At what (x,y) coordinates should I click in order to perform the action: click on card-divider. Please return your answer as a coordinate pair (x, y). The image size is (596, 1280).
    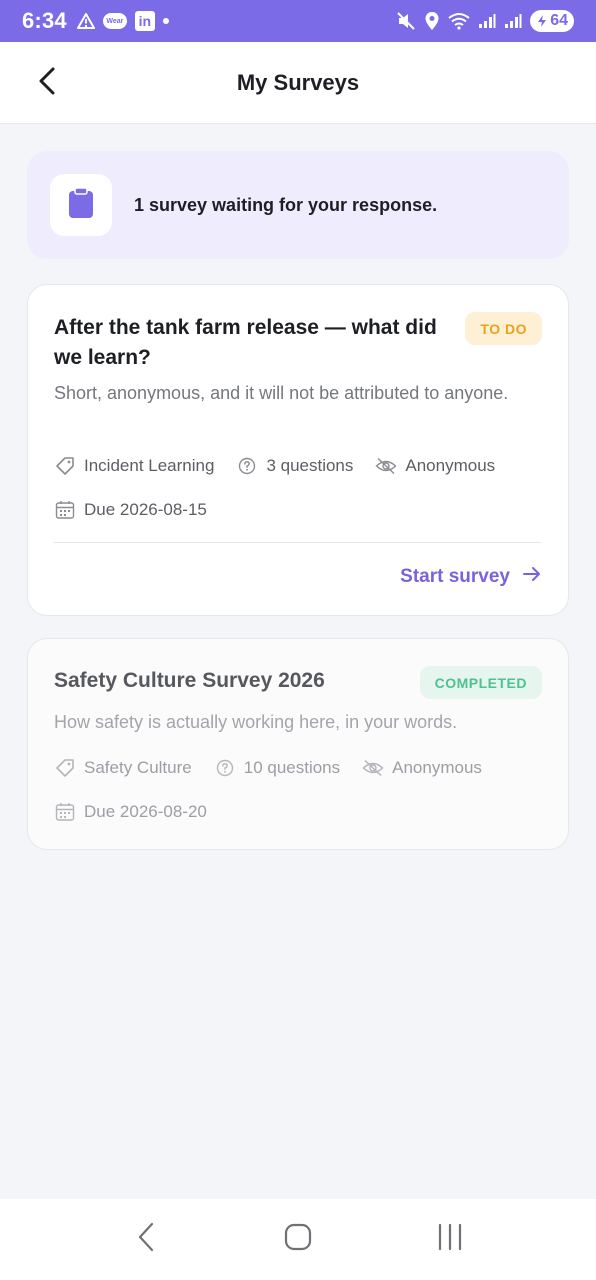
    Looking at the image, I should click on (298, 542).